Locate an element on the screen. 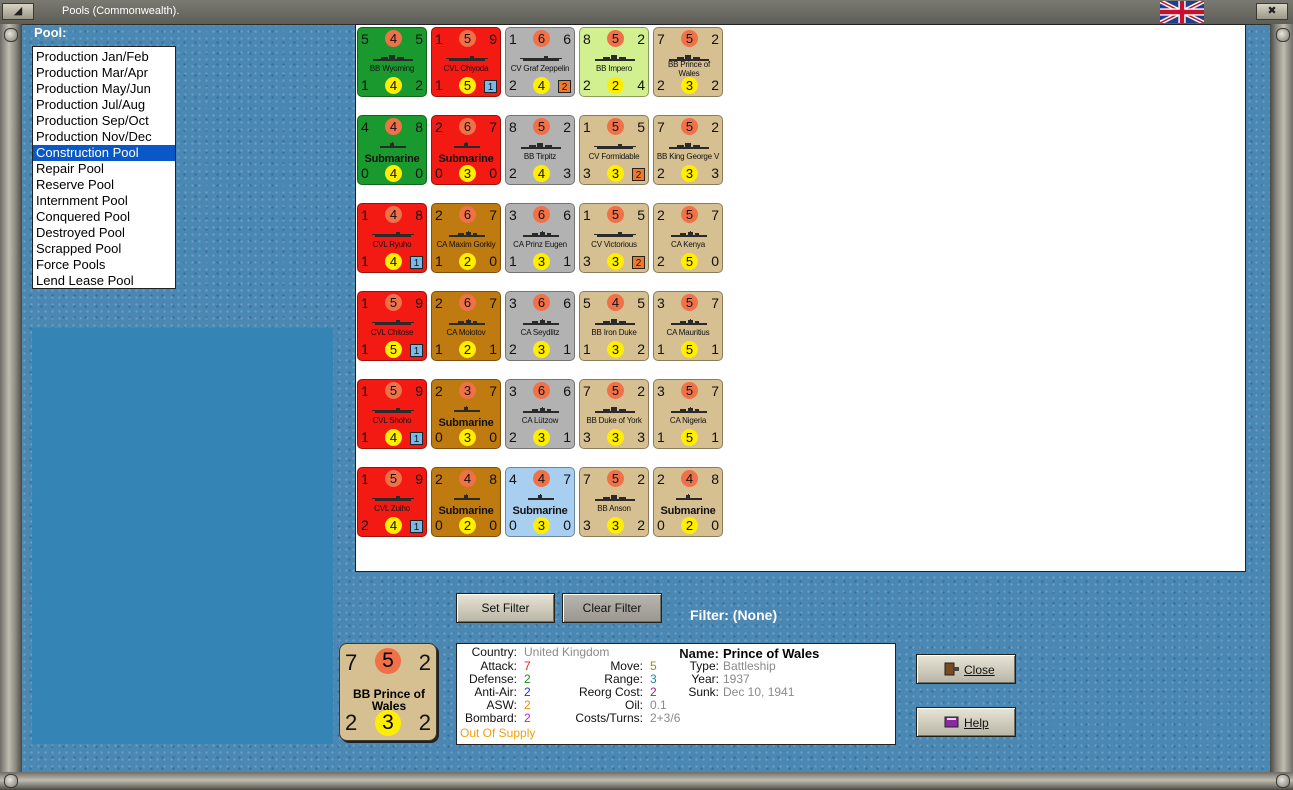 The image size is (1293, 790). counter-badge: 1 is located at coordinates (416, 350).